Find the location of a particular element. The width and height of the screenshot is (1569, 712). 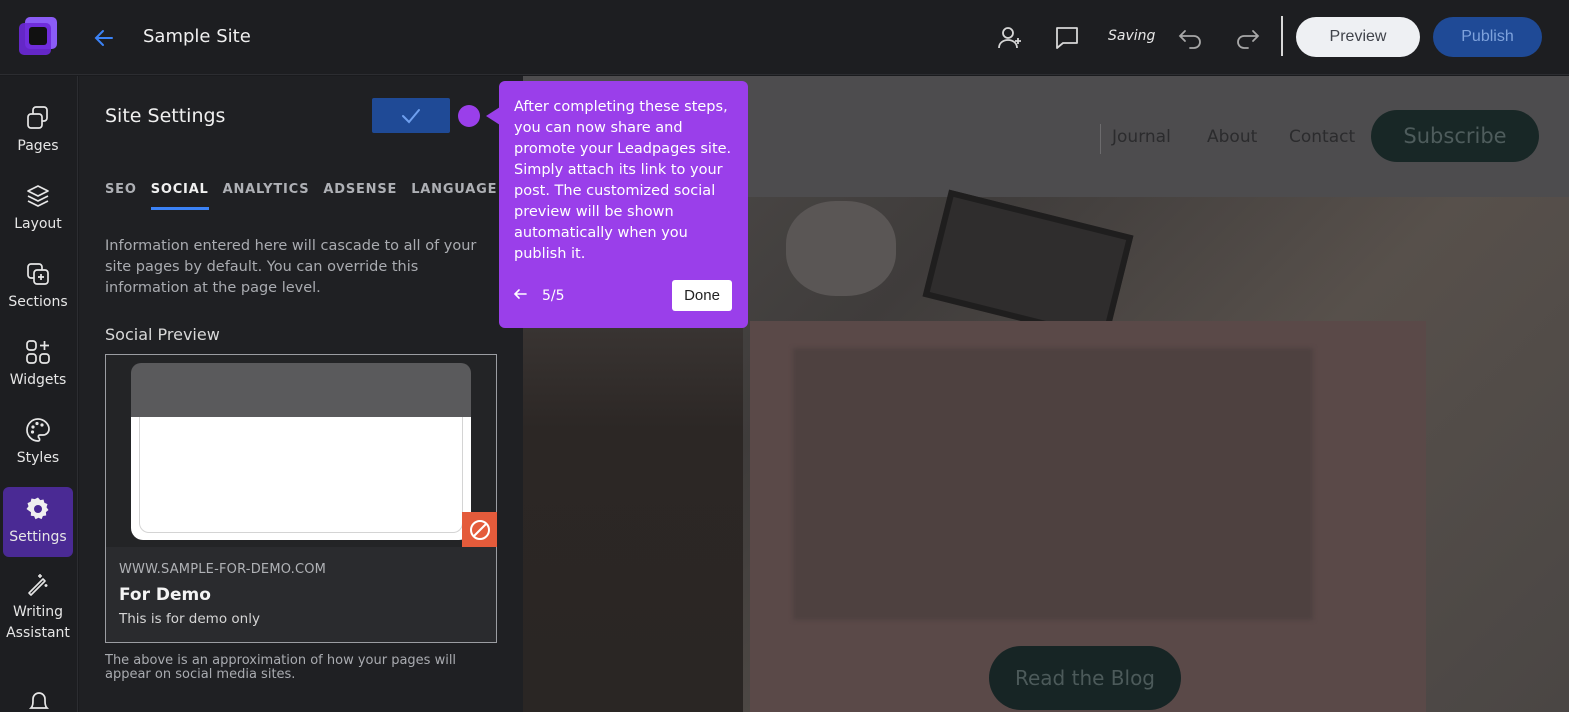

tour-pointer is located at coordinates (493, 116).